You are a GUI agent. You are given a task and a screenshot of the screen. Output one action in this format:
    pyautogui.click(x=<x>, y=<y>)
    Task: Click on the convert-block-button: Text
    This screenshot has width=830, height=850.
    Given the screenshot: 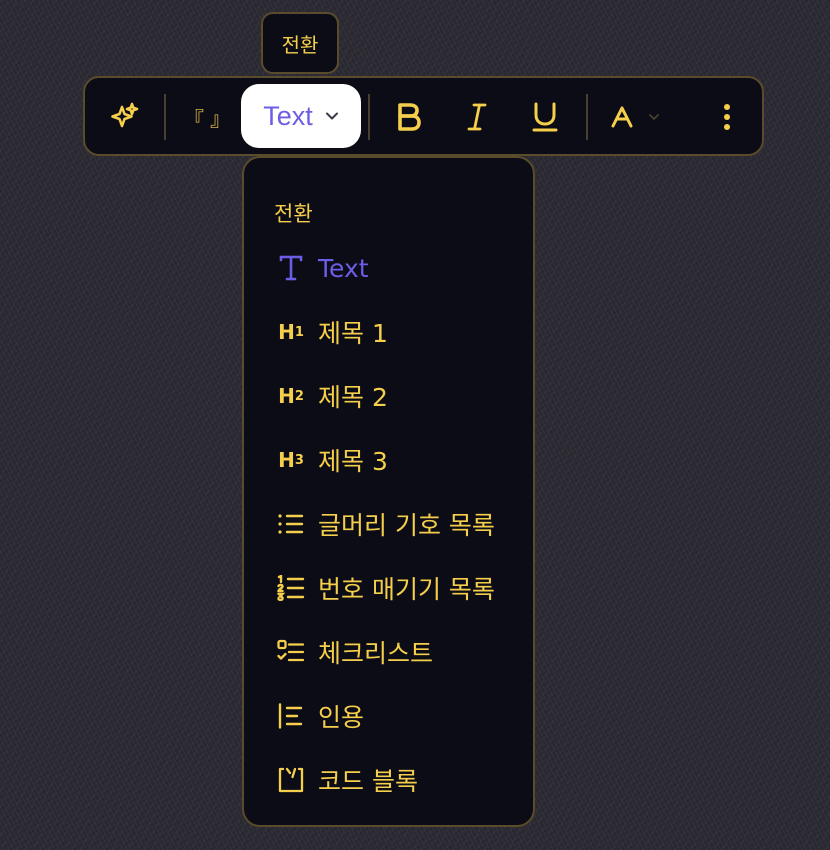 What is the action you would take?
    pyautogui.click(x=301, y=116)
    